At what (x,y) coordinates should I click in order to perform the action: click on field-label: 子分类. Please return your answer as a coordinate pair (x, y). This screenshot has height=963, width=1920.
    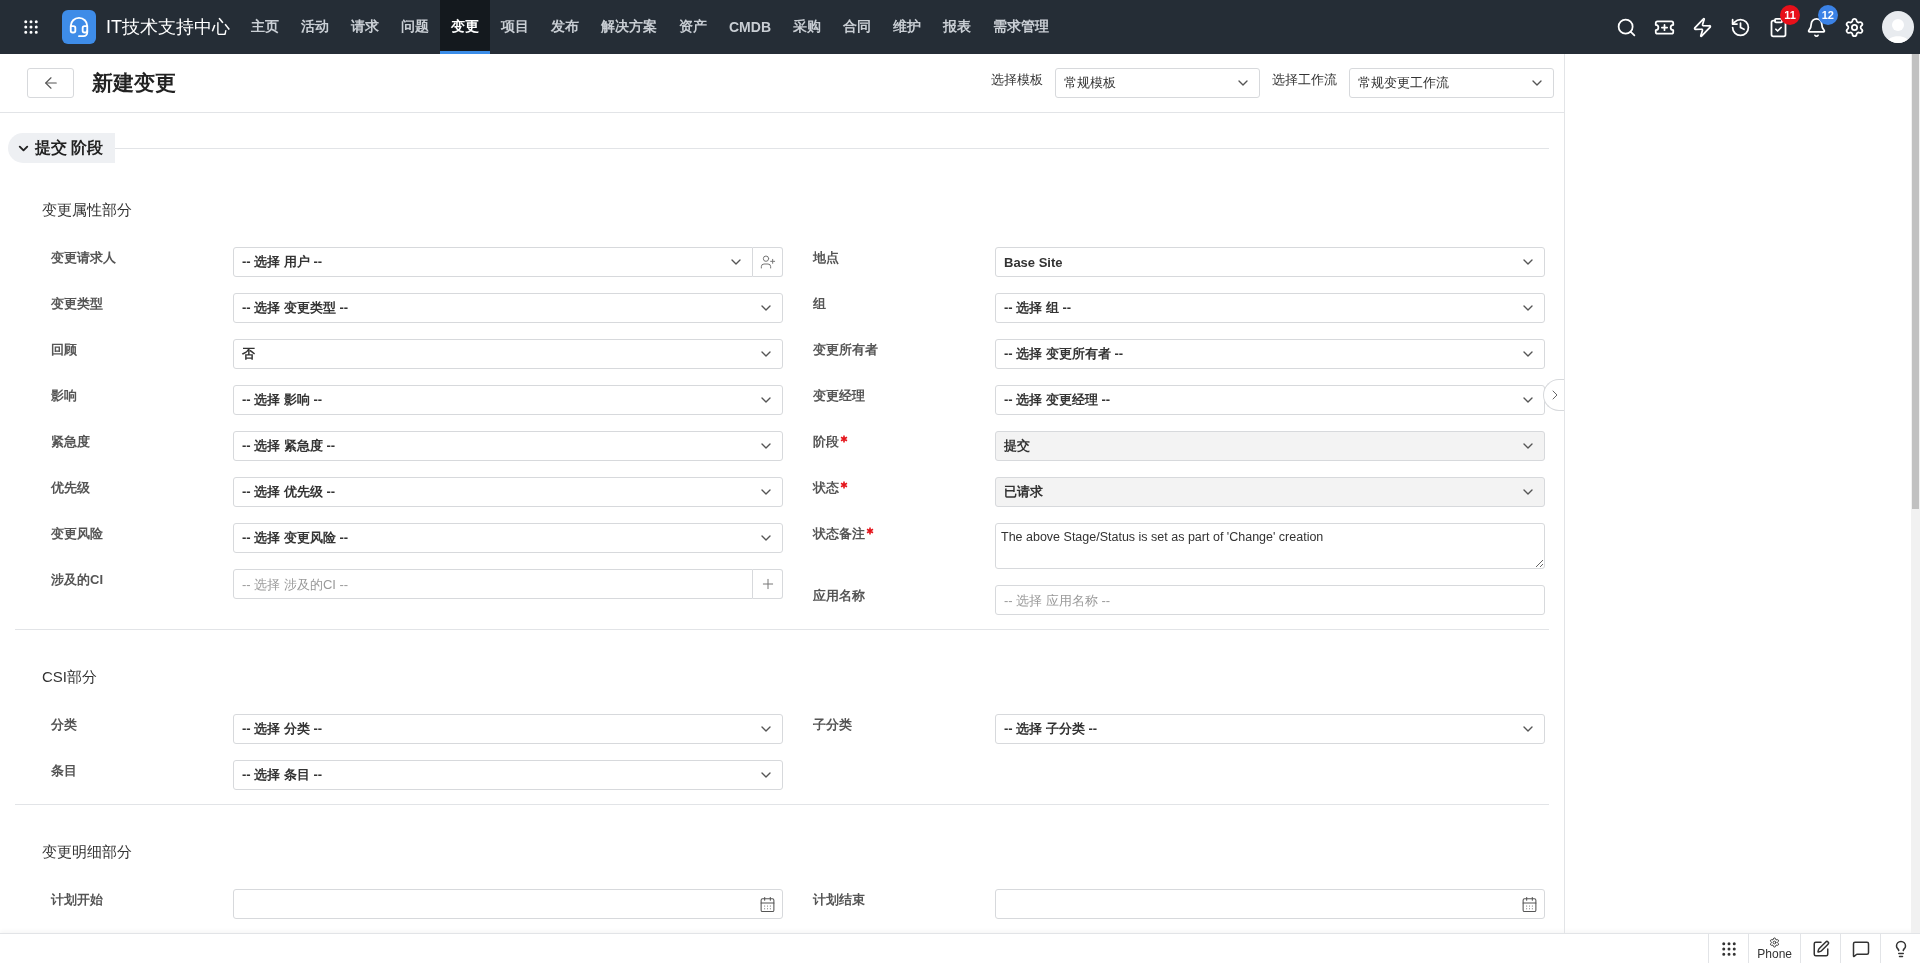
    Looking at the image, I should click on (832, 725).